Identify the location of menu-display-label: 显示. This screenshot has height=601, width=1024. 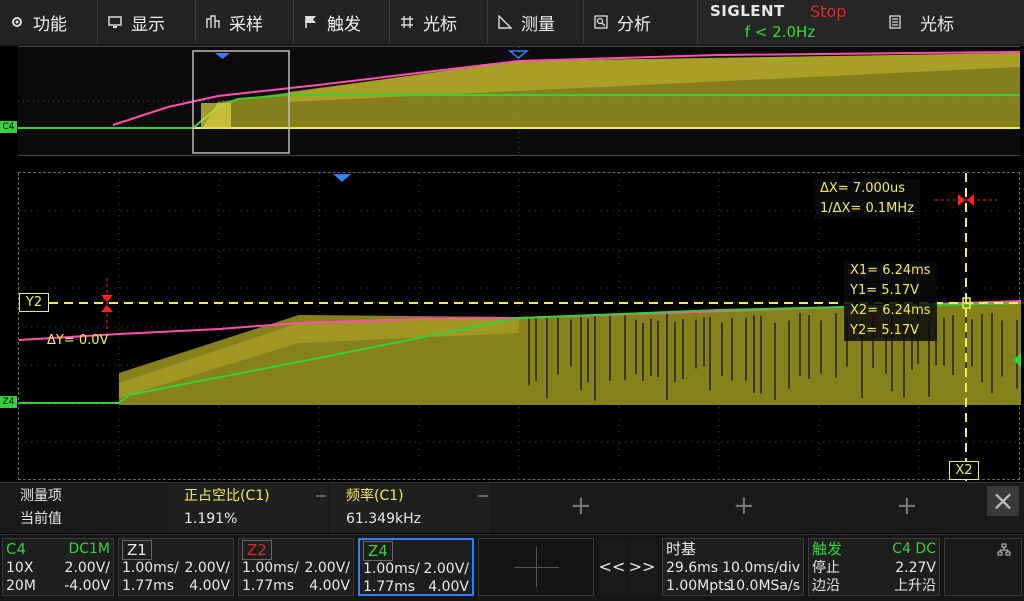
(148, 24).